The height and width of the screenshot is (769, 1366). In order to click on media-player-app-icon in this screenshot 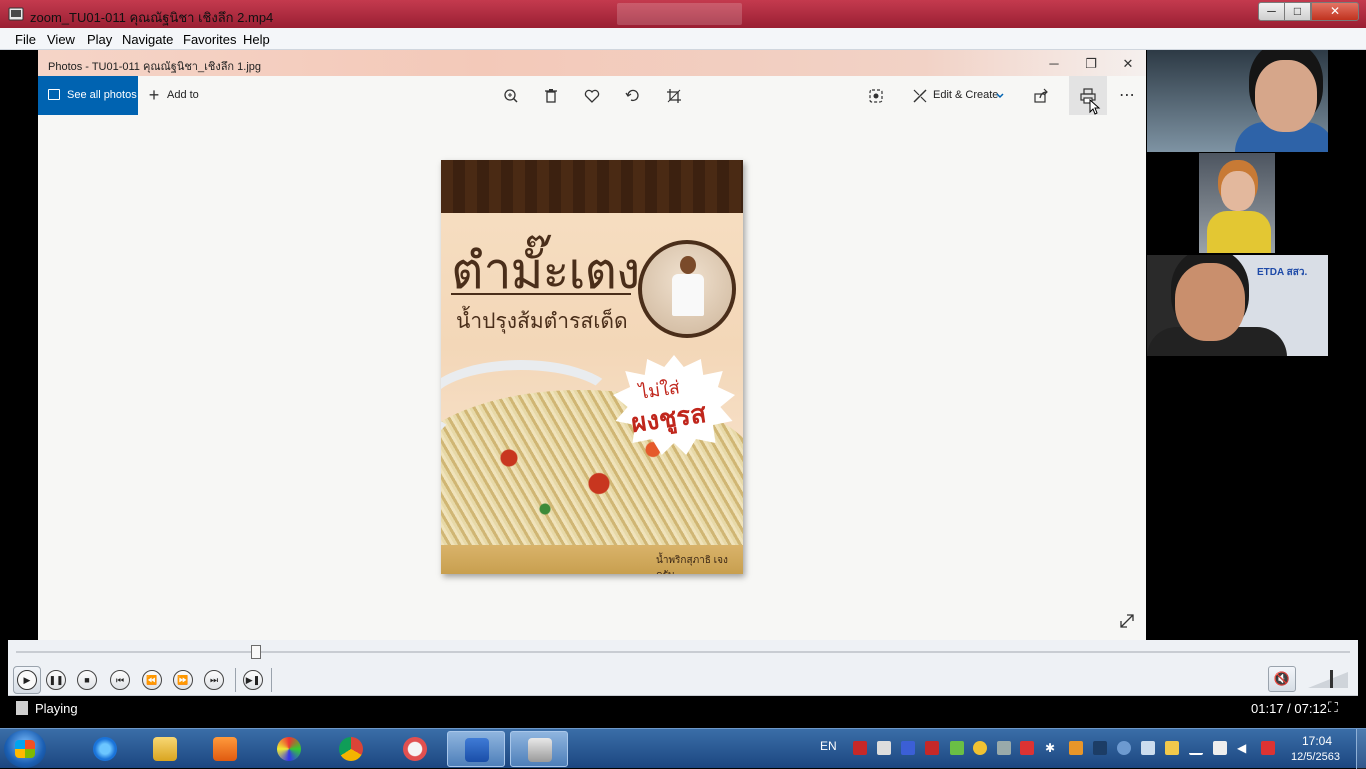, I will do `click(16, 14)`.